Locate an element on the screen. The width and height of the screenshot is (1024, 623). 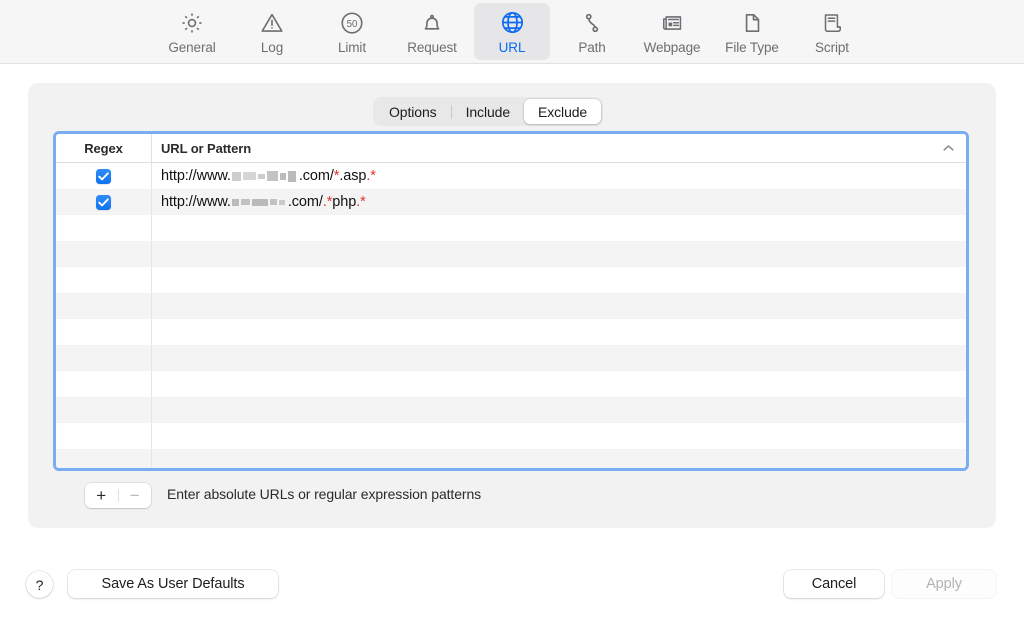
tab-label: URL is located at coordinates (512, 47).